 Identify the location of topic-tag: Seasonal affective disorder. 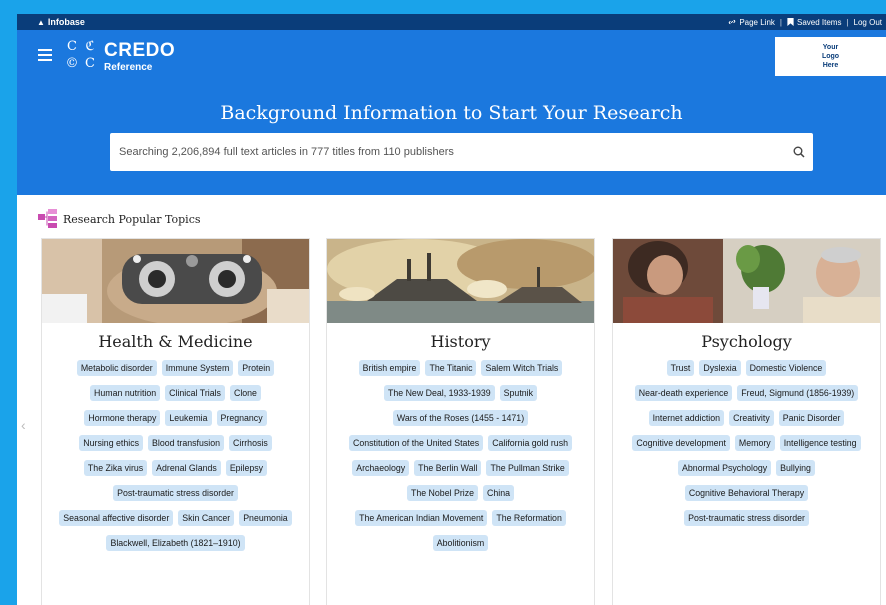
(116, 518).